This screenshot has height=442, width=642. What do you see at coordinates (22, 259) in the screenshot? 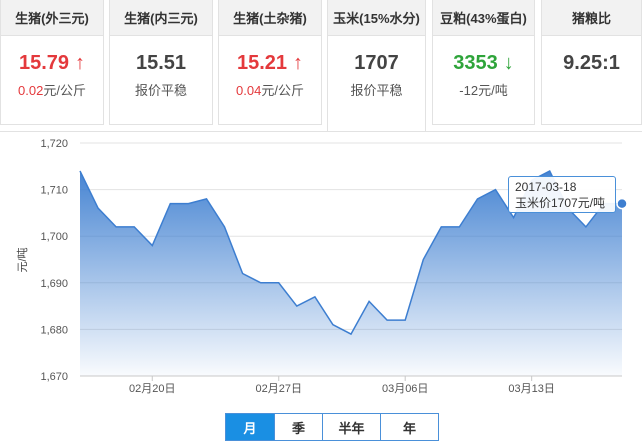
I see `y-axis-label: 元/吨` at bounding box center [22, 259].